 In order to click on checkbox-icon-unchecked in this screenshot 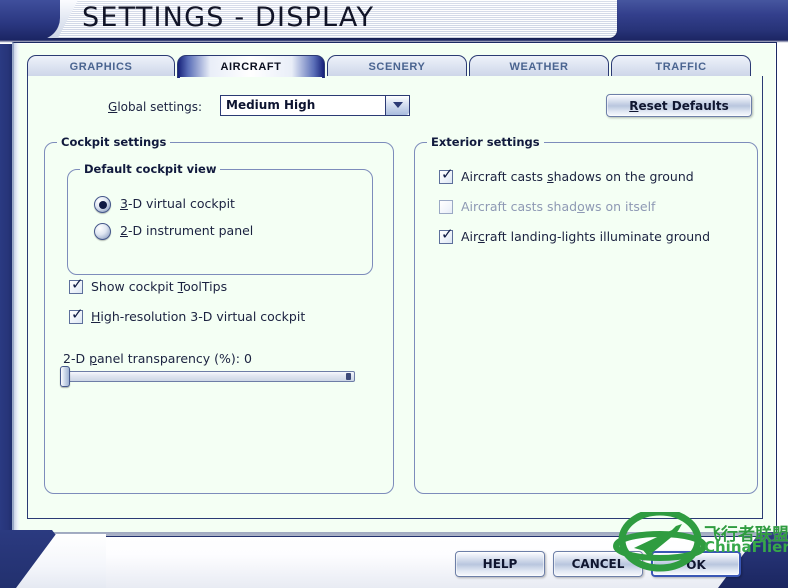, I will do `click(446, 207)`.